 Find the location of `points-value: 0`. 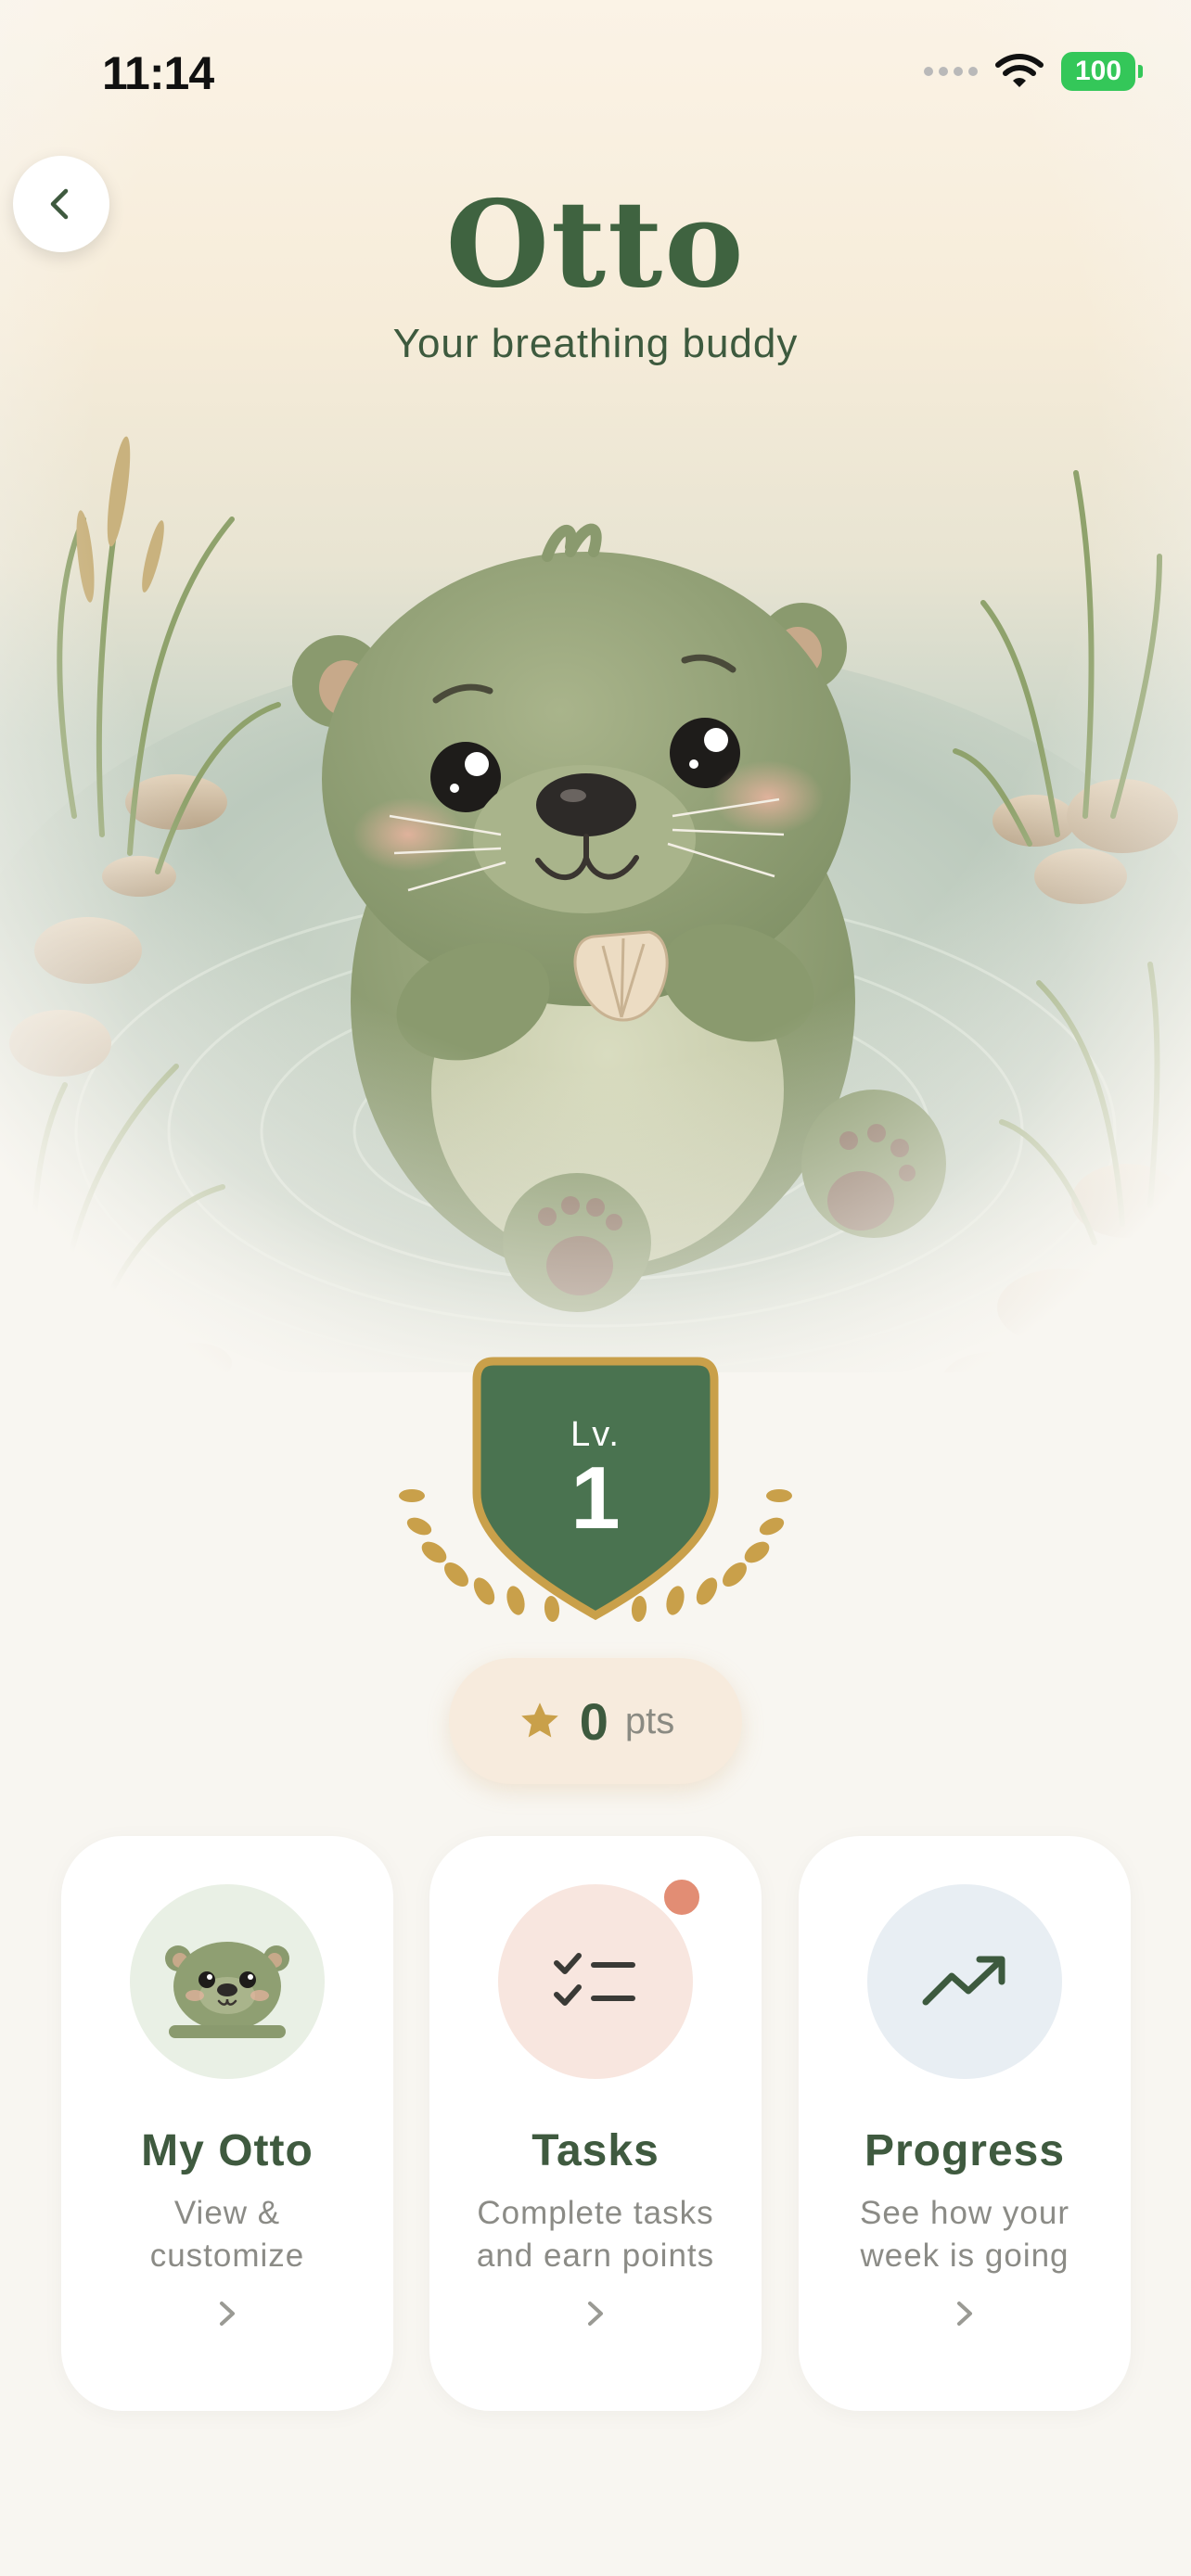

points-value: 0 is located at coordinates (593, 1721).